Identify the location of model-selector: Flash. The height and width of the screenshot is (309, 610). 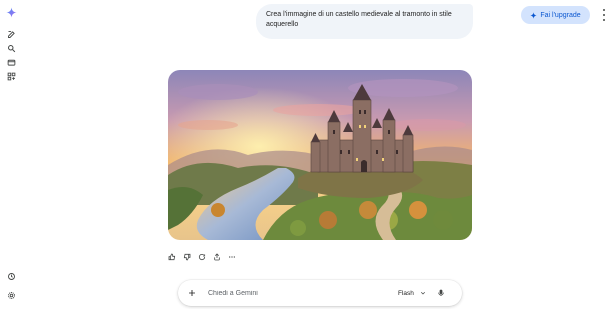
(412, 293).